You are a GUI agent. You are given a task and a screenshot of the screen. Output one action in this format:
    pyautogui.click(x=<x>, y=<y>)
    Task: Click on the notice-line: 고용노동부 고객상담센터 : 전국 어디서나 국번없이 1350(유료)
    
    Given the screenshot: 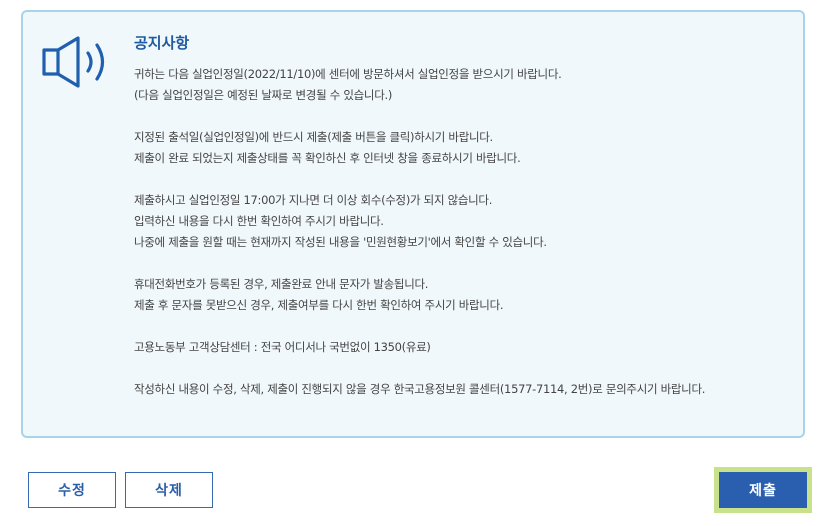 What is the action you would take?
    pyautogui.click(x=282, y=347)
    